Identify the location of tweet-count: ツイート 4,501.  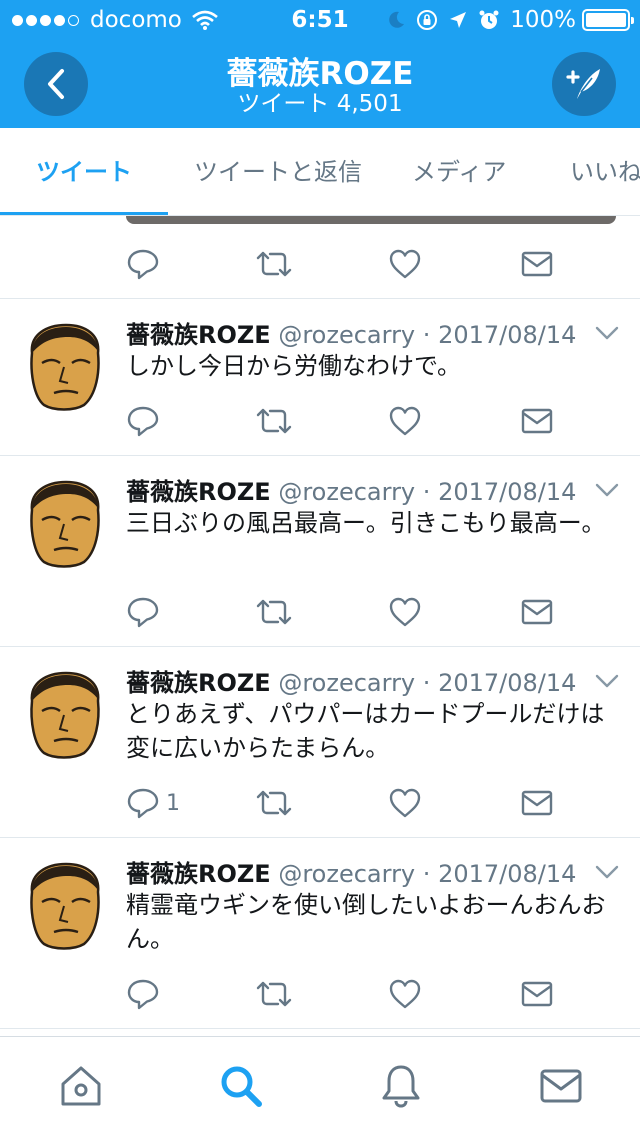
(320, 104).